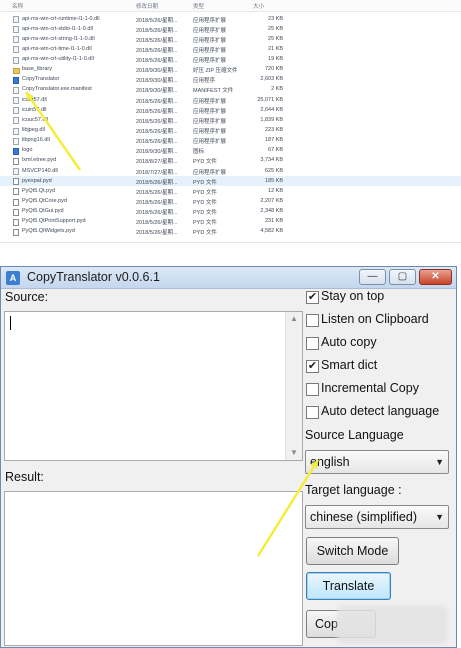 This screenshot has height=648, width=461. I want to click on file-size: 625 KB, so click(273, 170).